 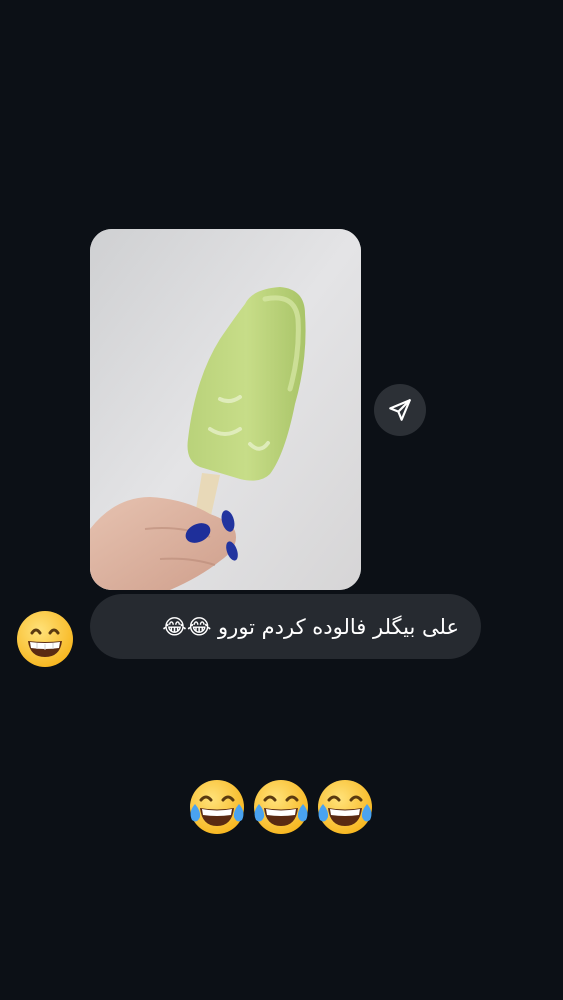 I want to click on send-icon, so click(x=400, y=410).